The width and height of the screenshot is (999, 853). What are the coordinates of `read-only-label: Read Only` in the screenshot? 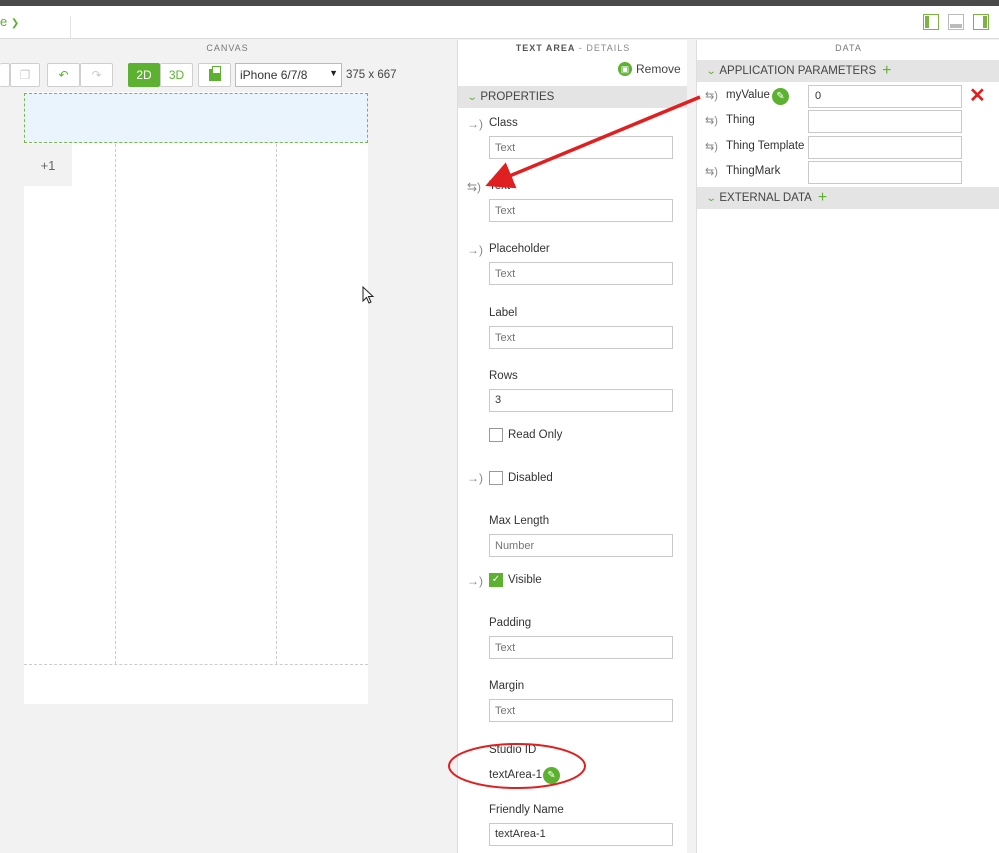 It's located at (535, 435).